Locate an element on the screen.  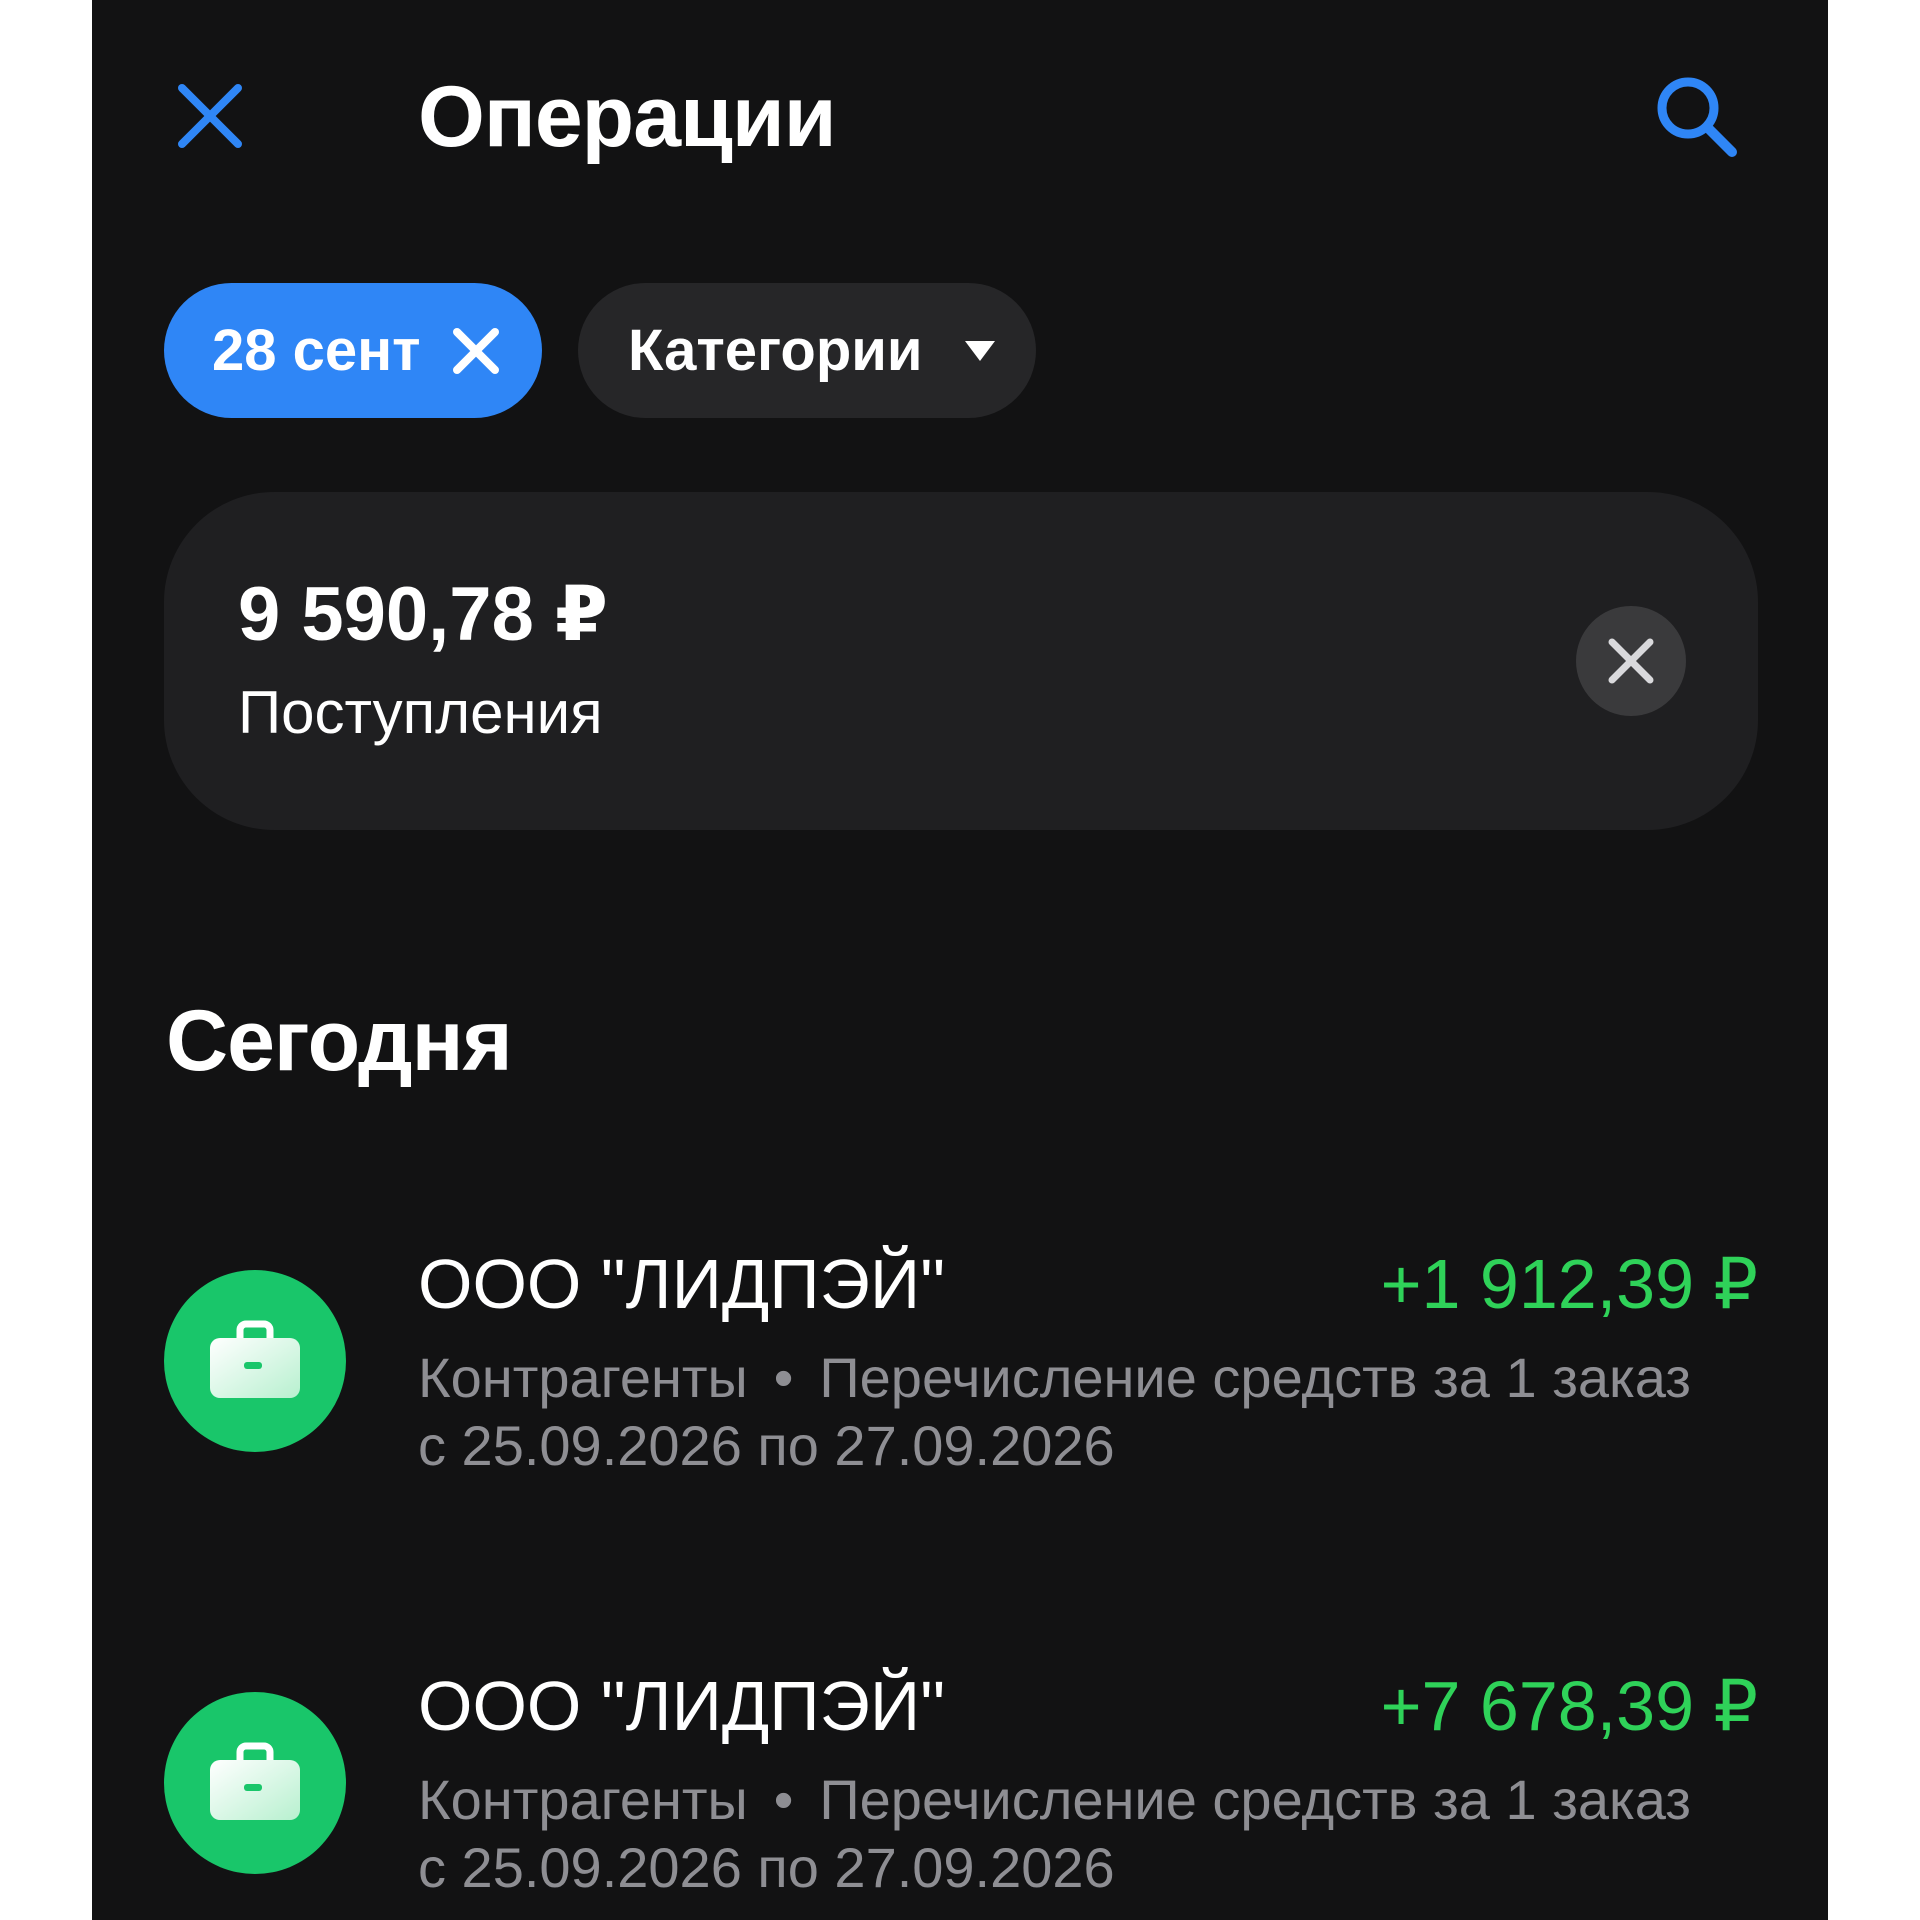
search-button is located at coordinates (1697, 117).